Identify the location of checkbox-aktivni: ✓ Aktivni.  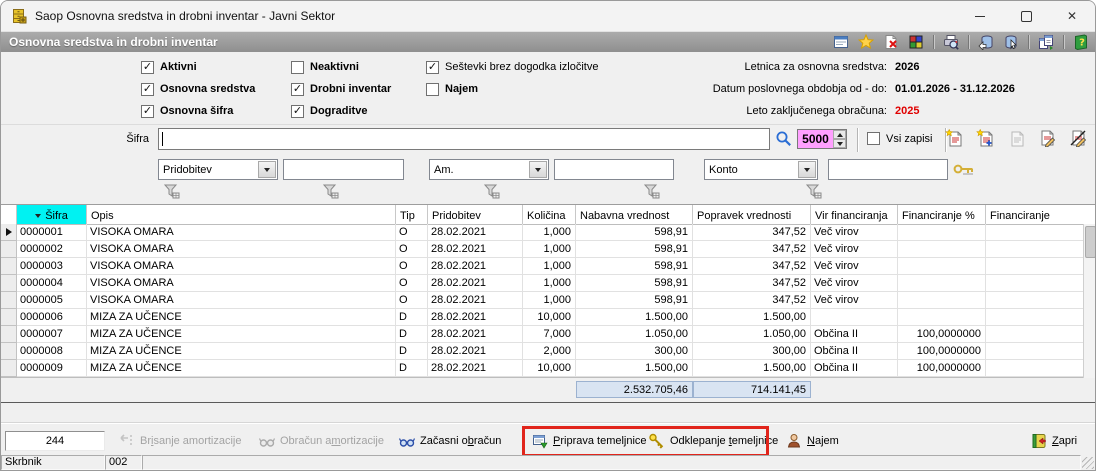
(216, 67).